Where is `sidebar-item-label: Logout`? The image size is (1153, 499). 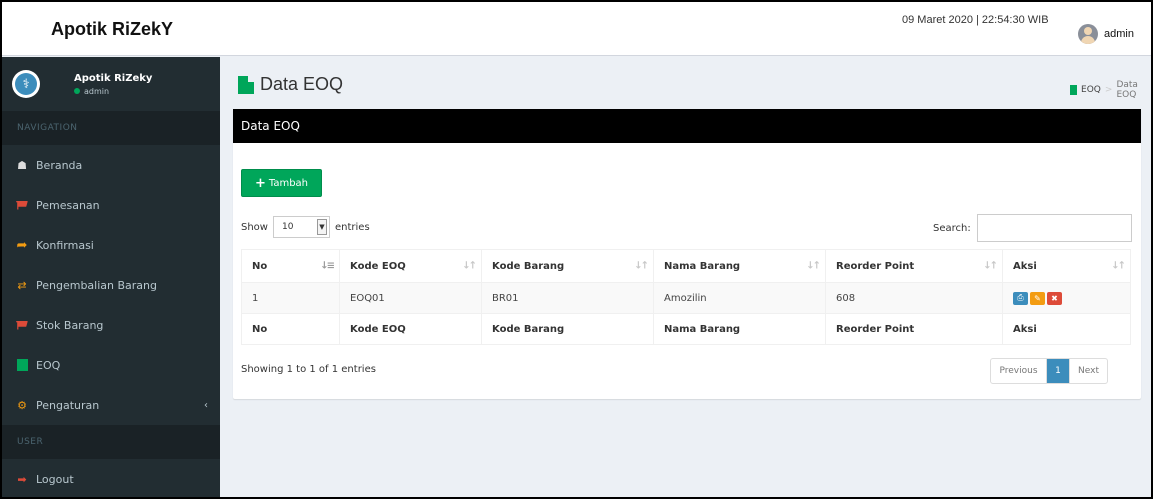 sidebar-item-label: Logout is located at coordinates (55, 479).